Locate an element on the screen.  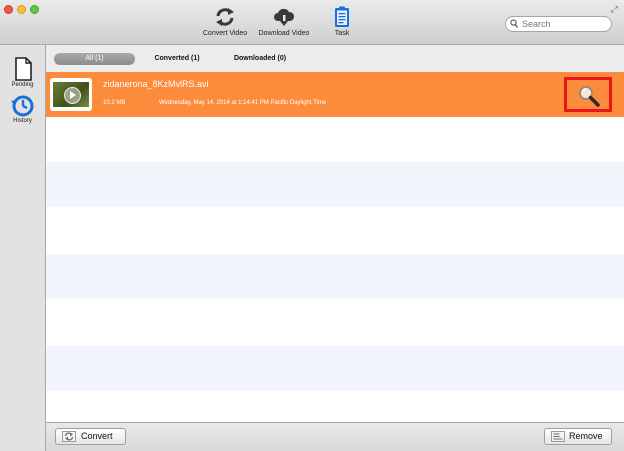
zoom-window-button is located at coordinates (34, 9).